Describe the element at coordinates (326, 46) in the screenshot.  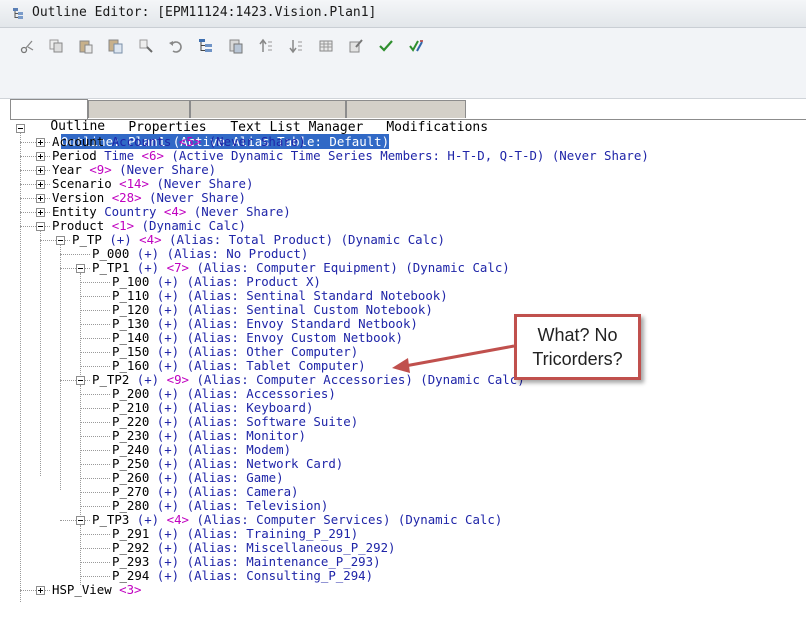
I see `grid-icon` at that location.